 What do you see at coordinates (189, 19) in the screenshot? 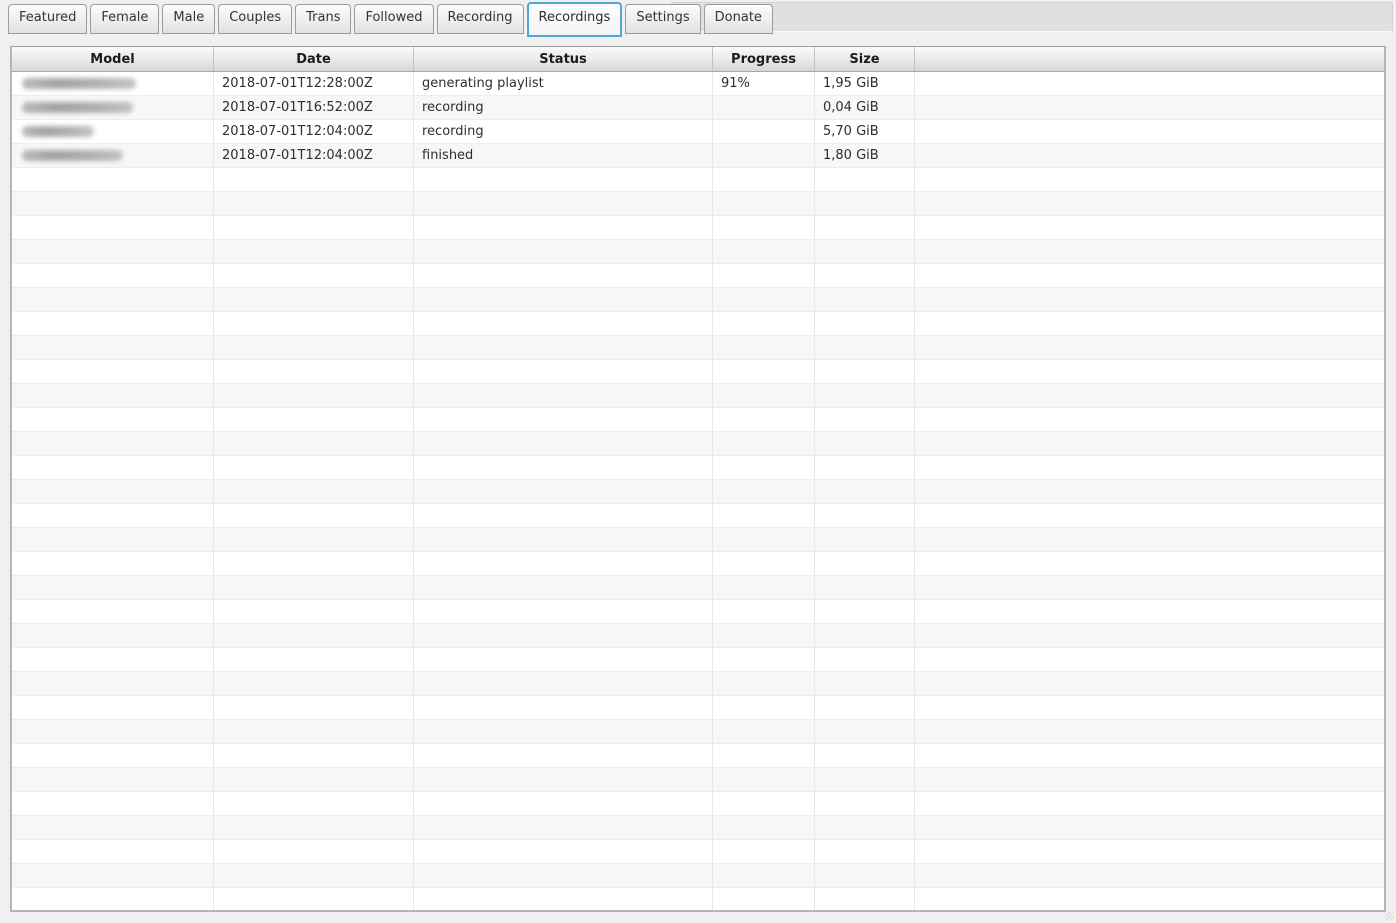
I see `tab-male: Male` at bounding box center [189, 19].